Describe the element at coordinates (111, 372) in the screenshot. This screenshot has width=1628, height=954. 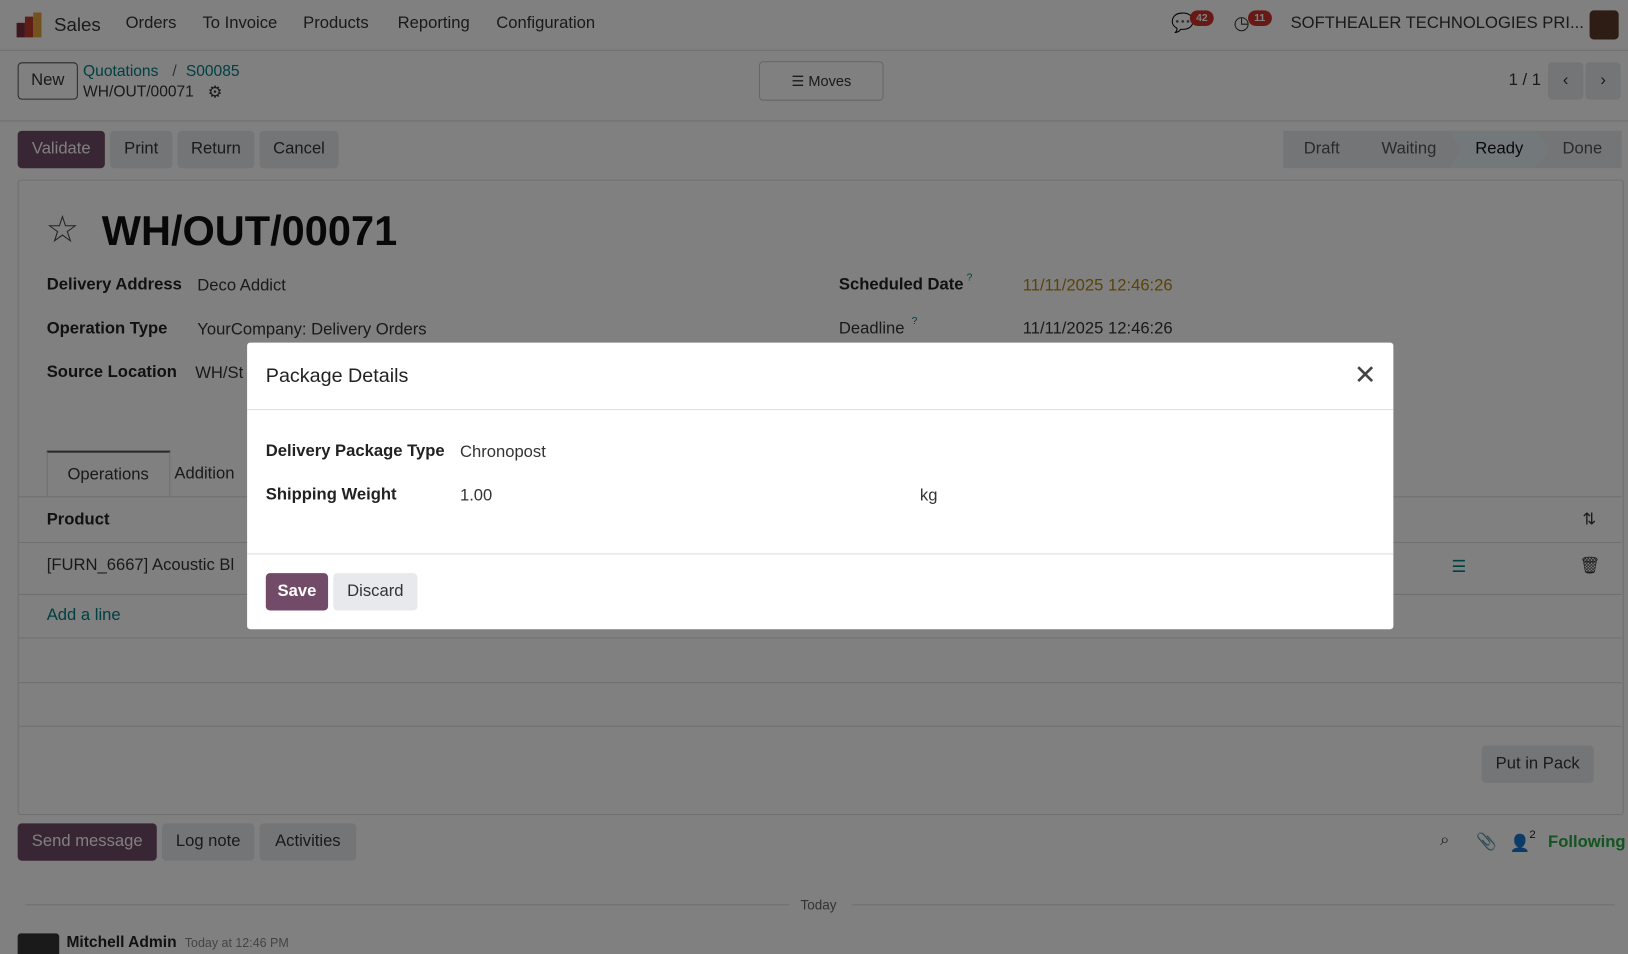
I see `source-location-label: Source Location` at that location.